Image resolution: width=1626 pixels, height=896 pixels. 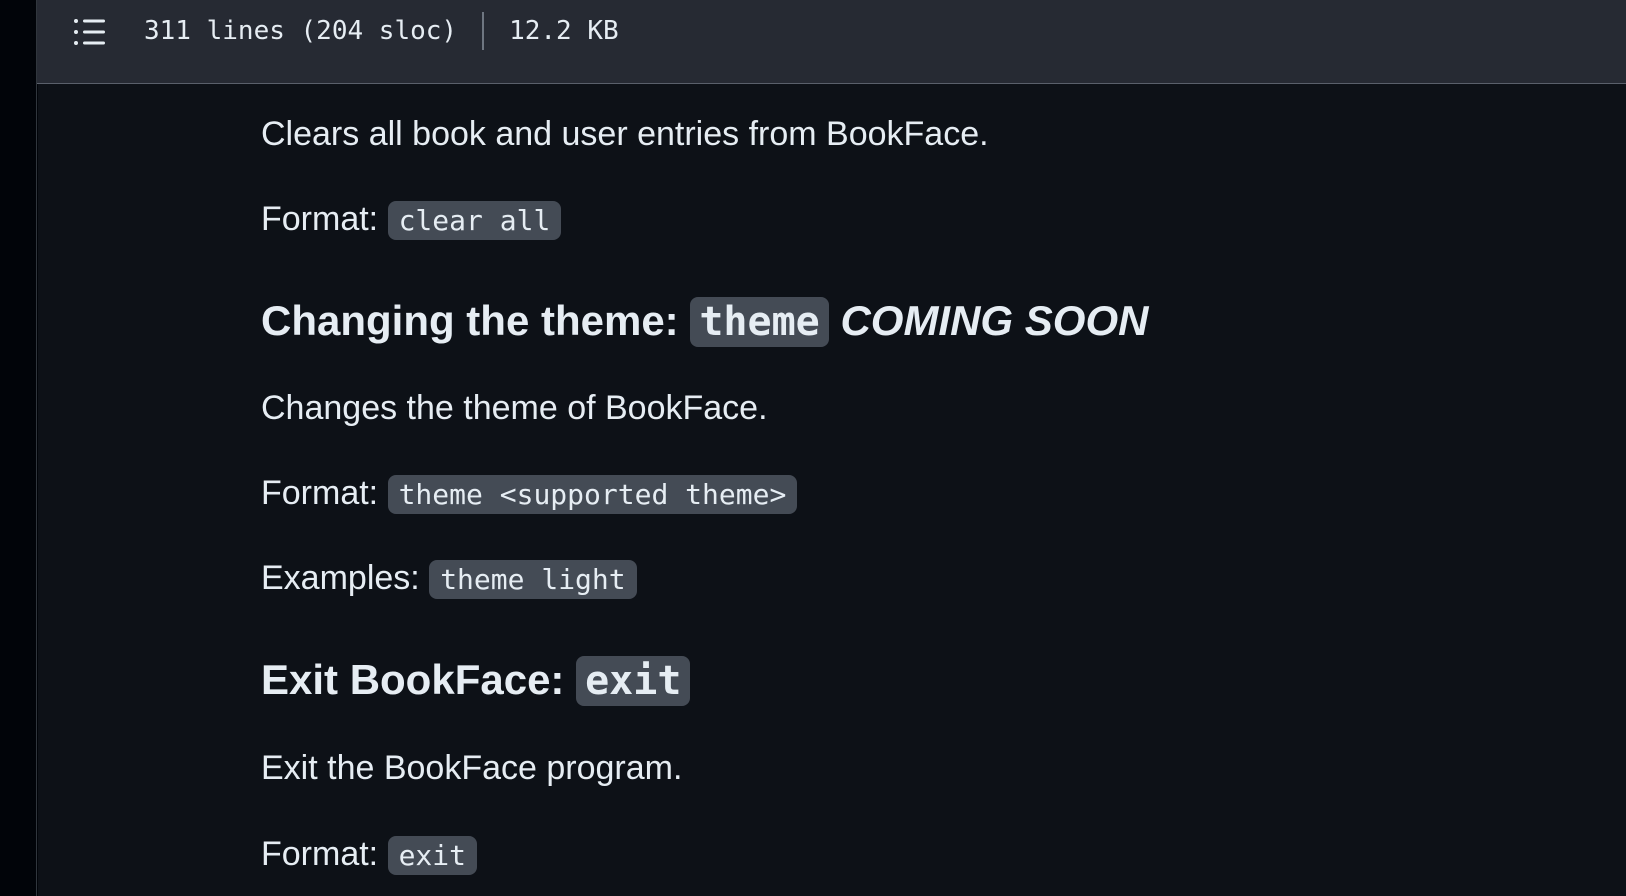 I want to click on theme-format-code: theme <supported theme>, so click(x=592, y=494).